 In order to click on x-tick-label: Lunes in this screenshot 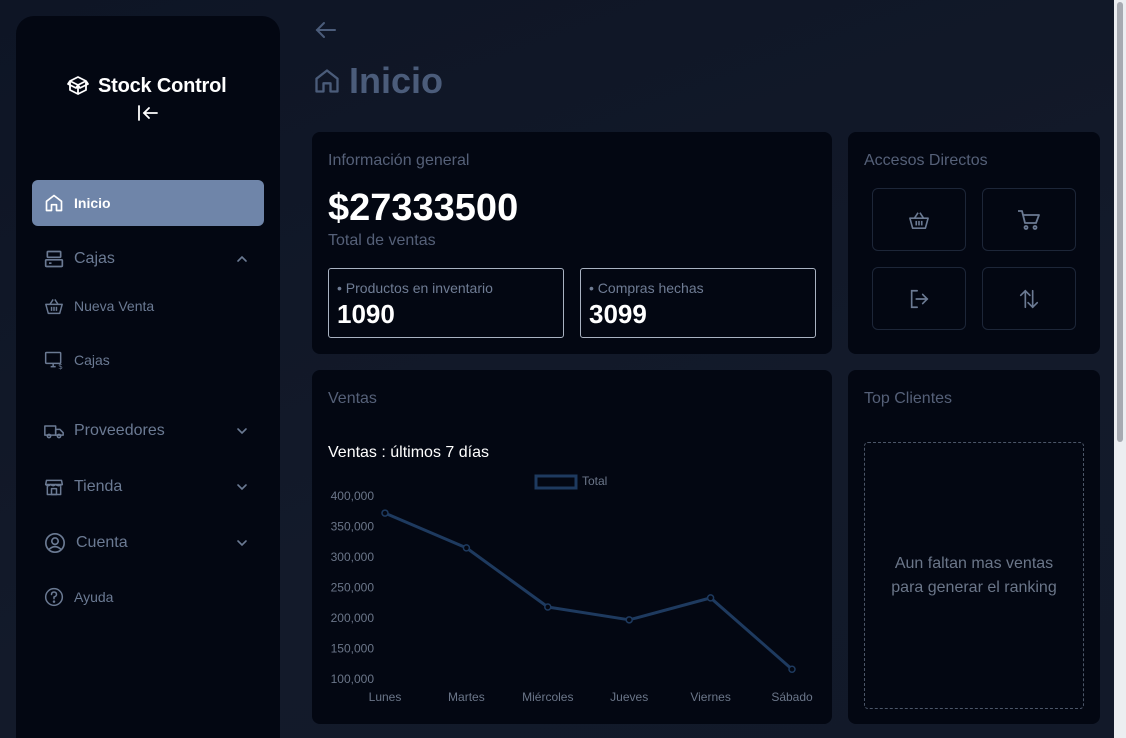, I will do `click(385, 697)`.